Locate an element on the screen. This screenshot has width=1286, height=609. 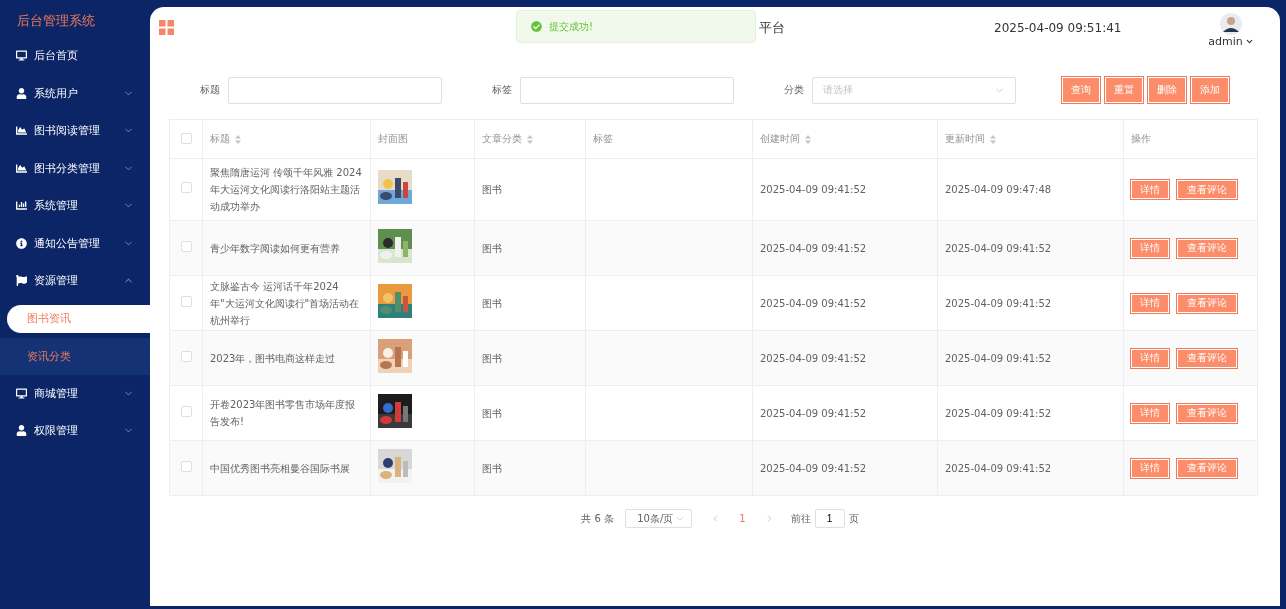
table-cell: 中国优秀图书亮相曼谷国际书展 is located at coordinates (280, 468).